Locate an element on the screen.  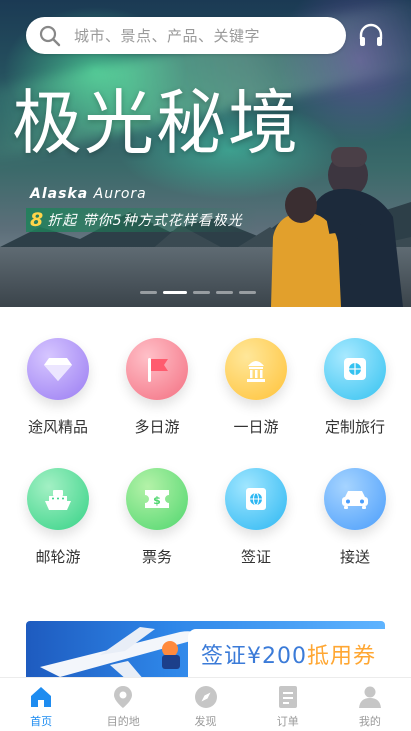
banner-title: 极光秘境 is located at coordinates (156, 123).